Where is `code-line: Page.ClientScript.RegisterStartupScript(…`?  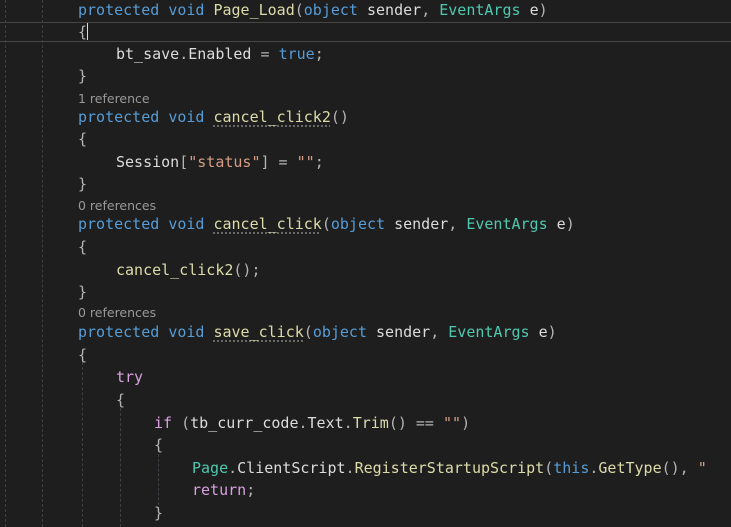 code-line: Page.ClientScript.RegisterStartupScript(… is located at coordinates (449, 468).